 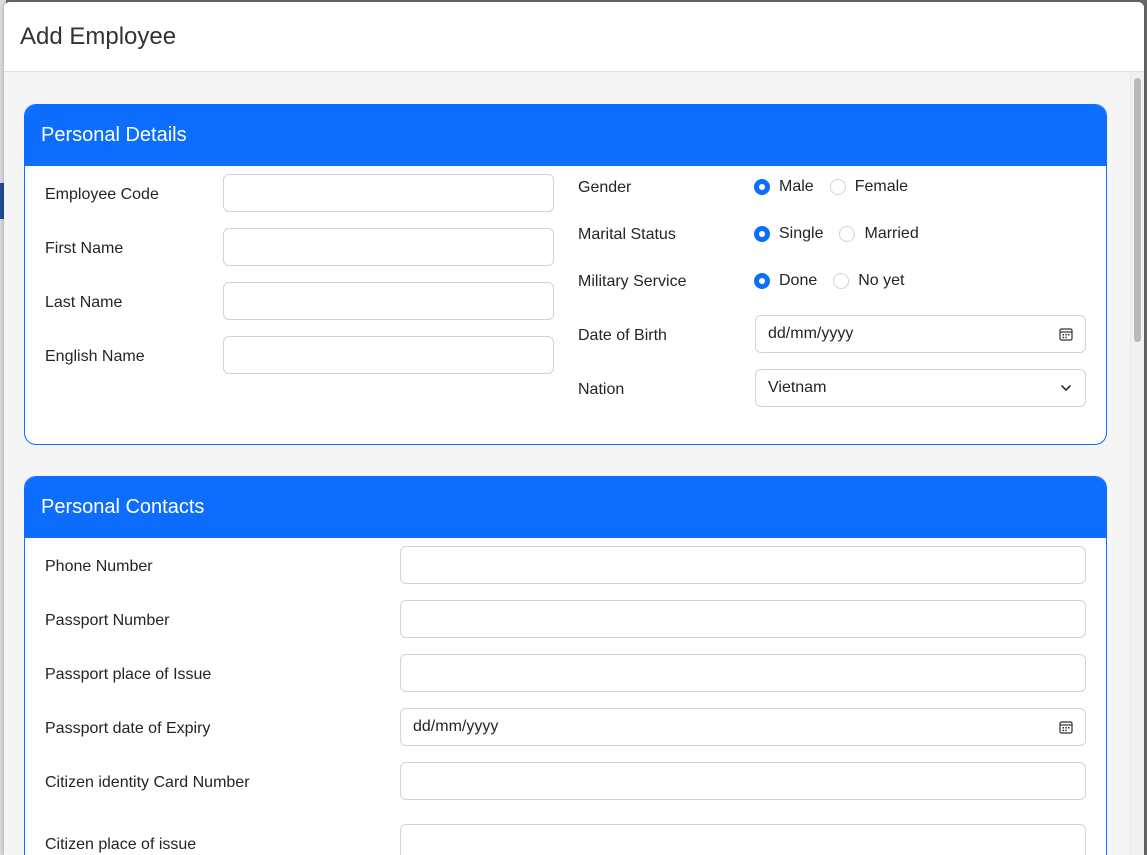 I want to click on last-name-label: Last Name, so click(x=84, y=302).